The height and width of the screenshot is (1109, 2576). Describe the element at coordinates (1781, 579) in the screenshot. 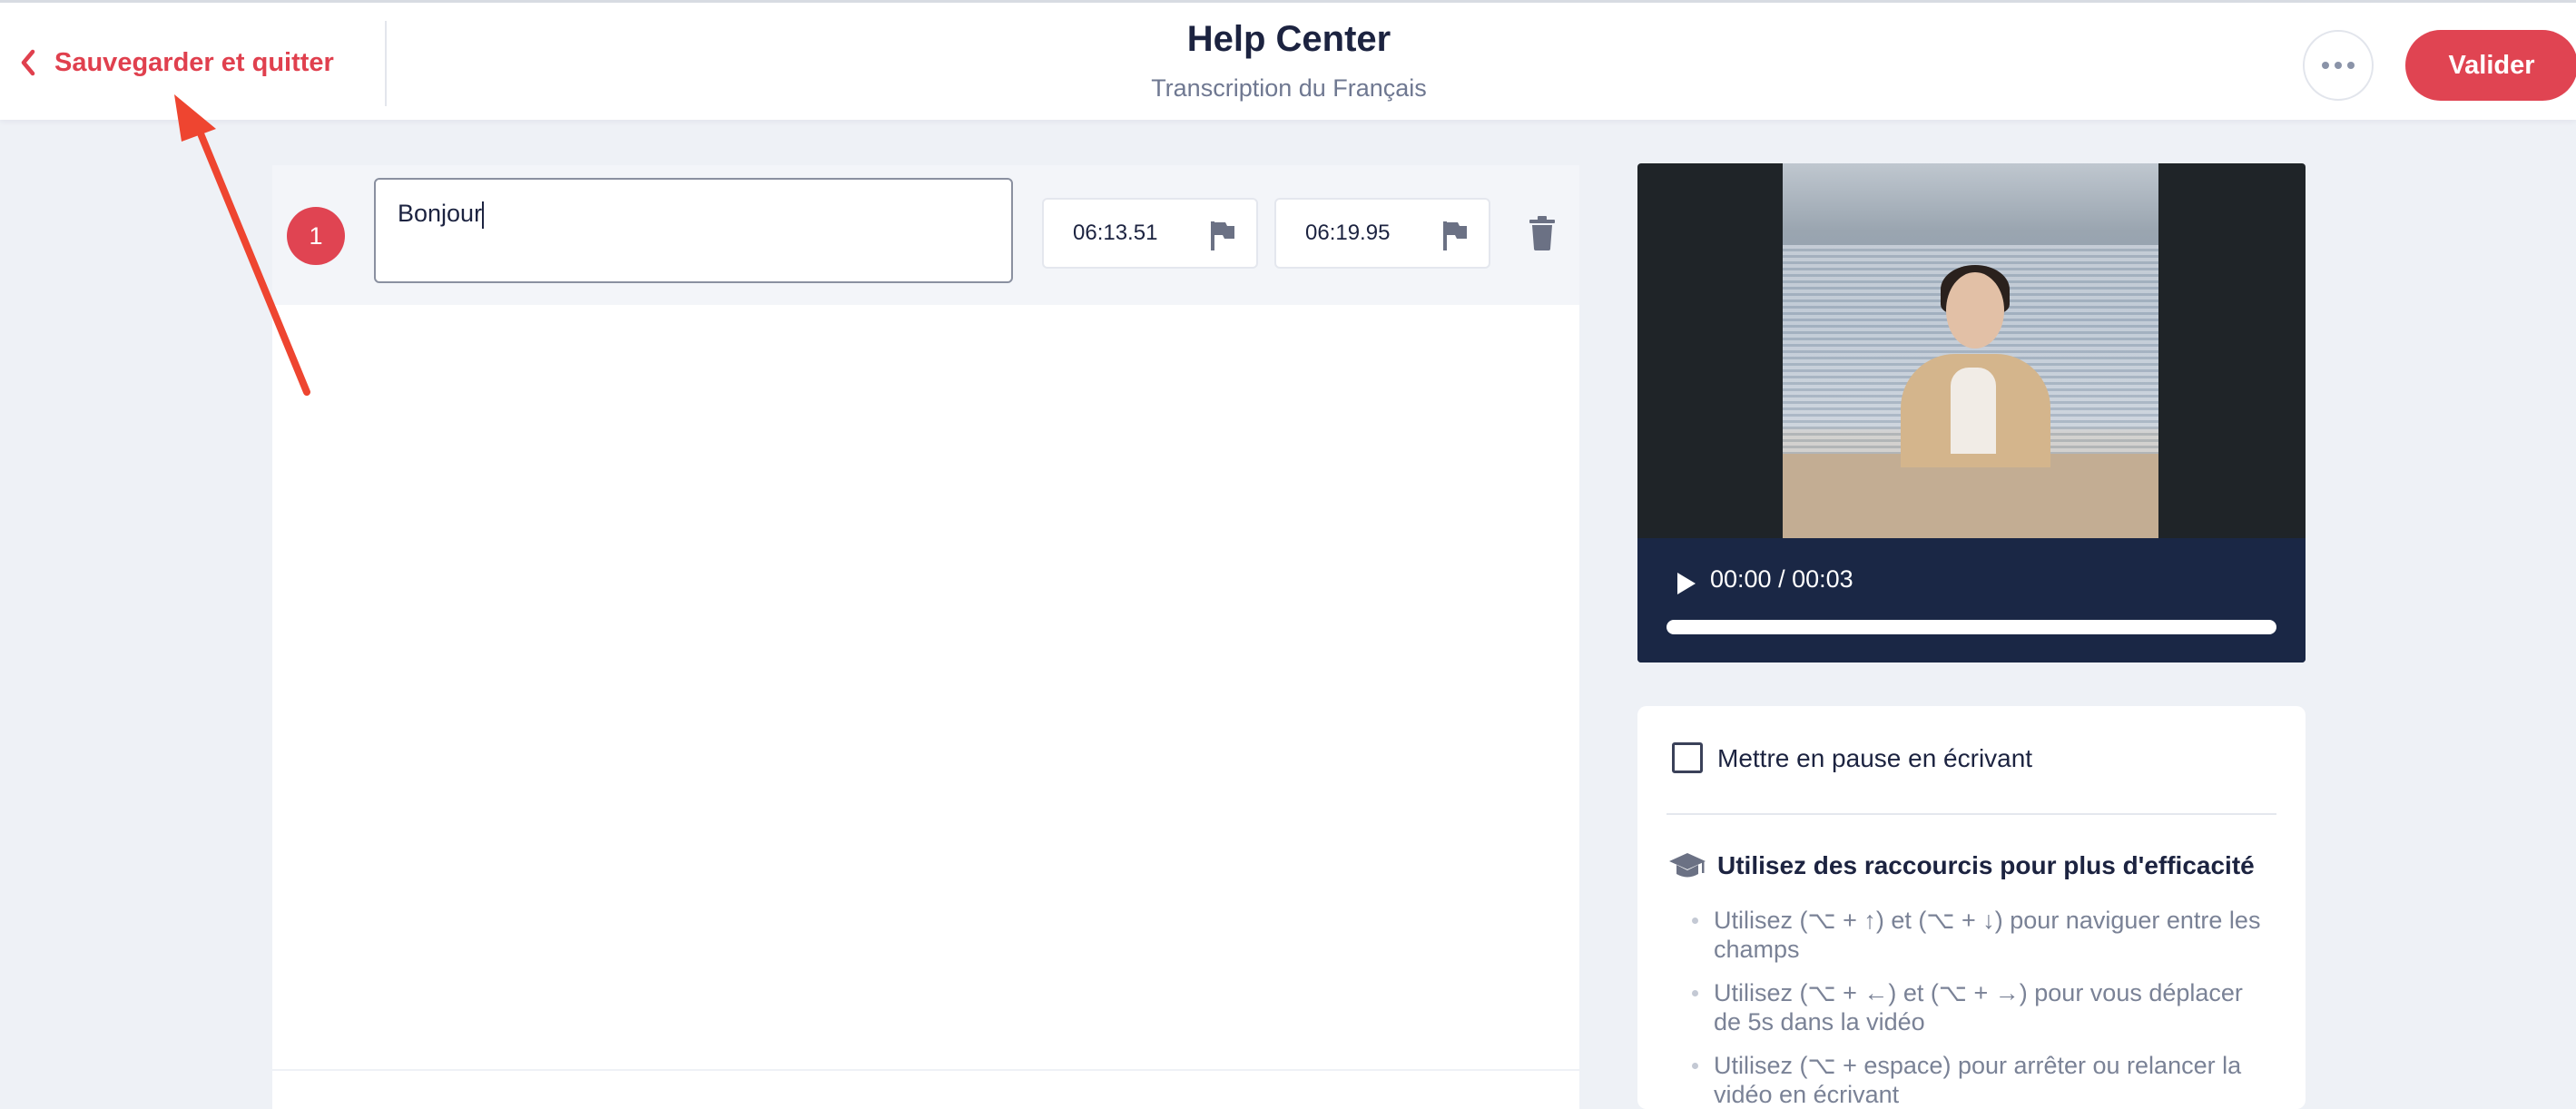

I see `video-time: 00:00 / 00:03` at that location.